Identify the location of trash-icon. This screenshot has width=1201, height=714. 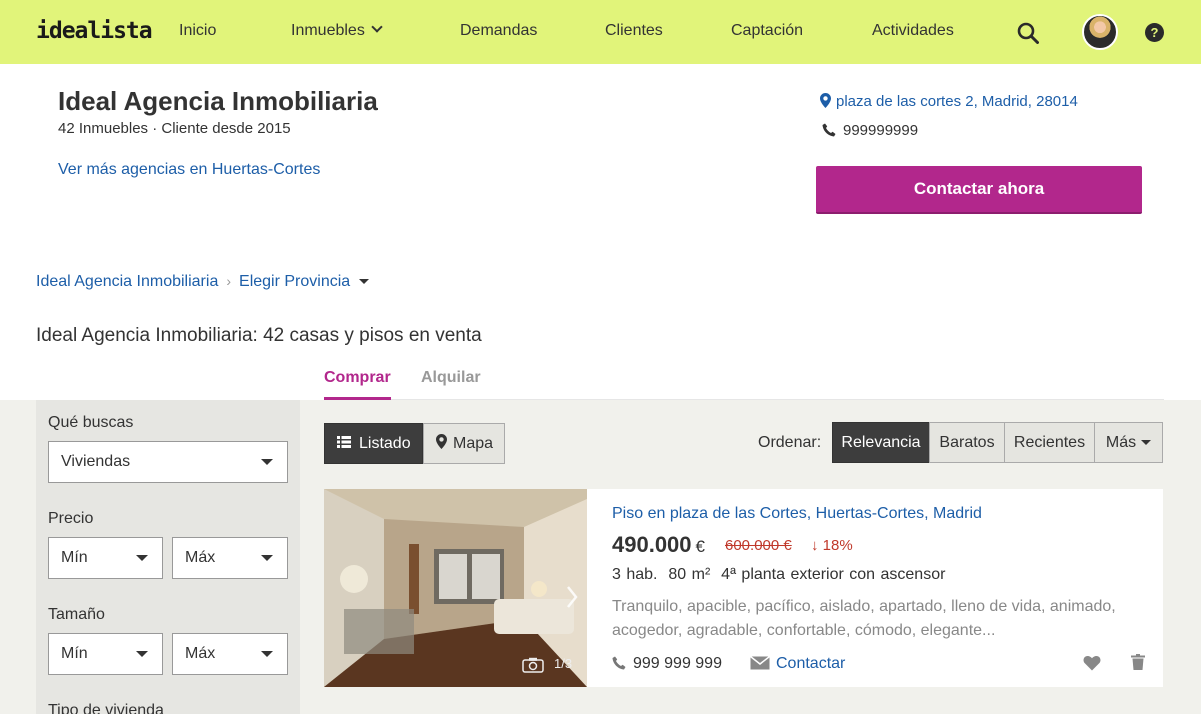
(1138, 662).